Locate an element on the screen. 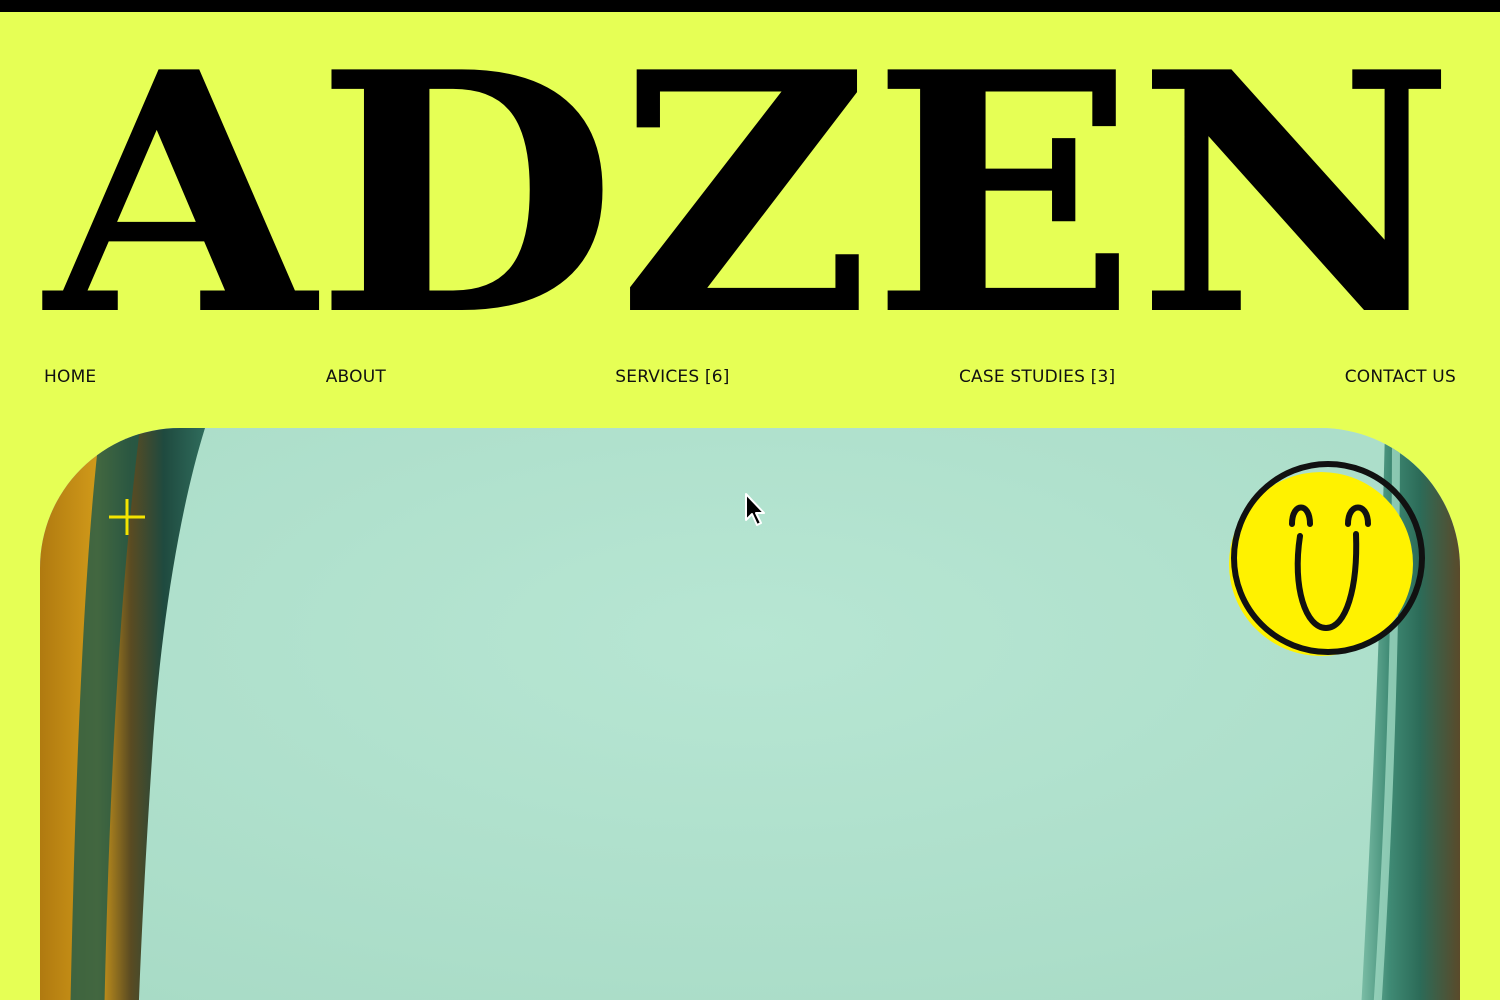 This screenshot has width=1500, height=1000. nav-home-link: HOME is located at coordinates (70, 377).